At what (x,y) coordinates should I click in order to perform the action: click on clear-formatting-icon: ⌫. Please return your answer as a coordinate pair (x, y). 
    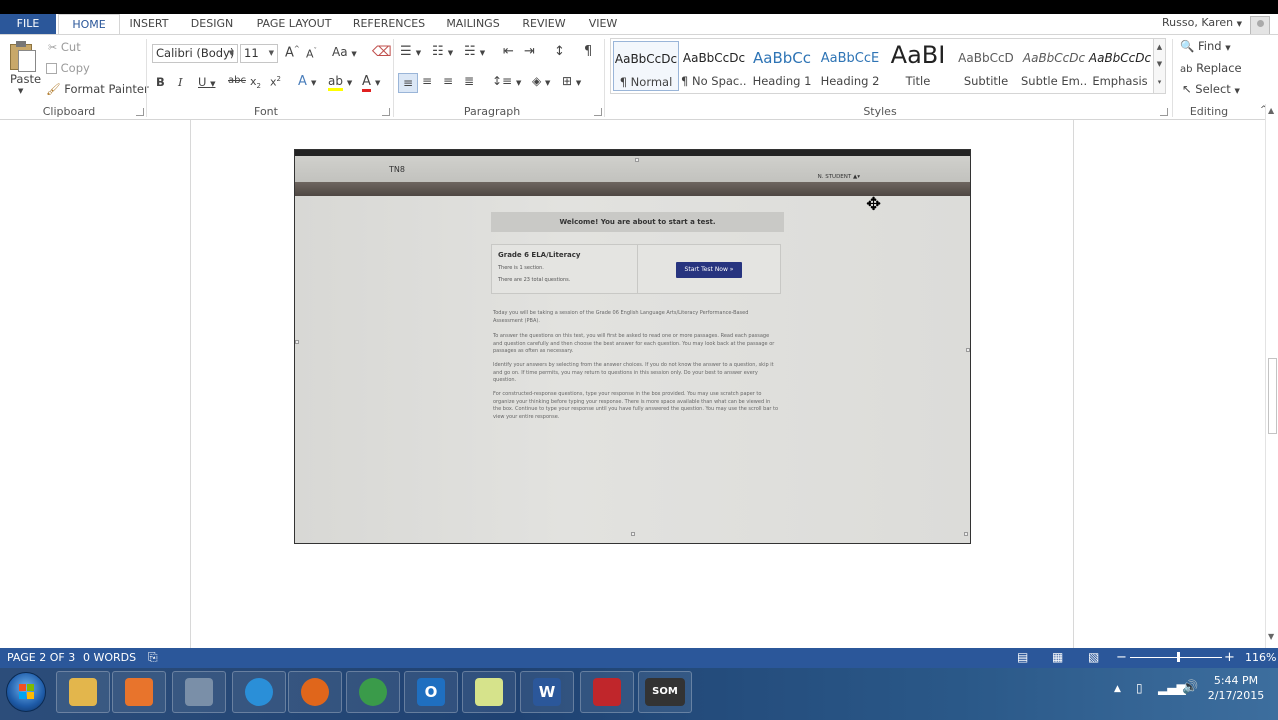
    Looking at the image, I should click on (382, 52).